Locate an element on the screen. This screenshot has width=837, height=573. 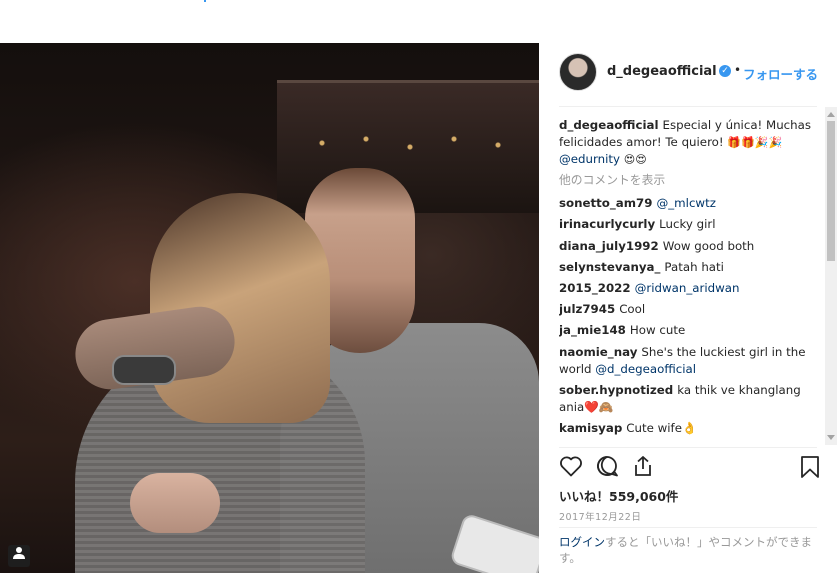
comment-text: Cute wife👌 is located at coordinates (661, 427).